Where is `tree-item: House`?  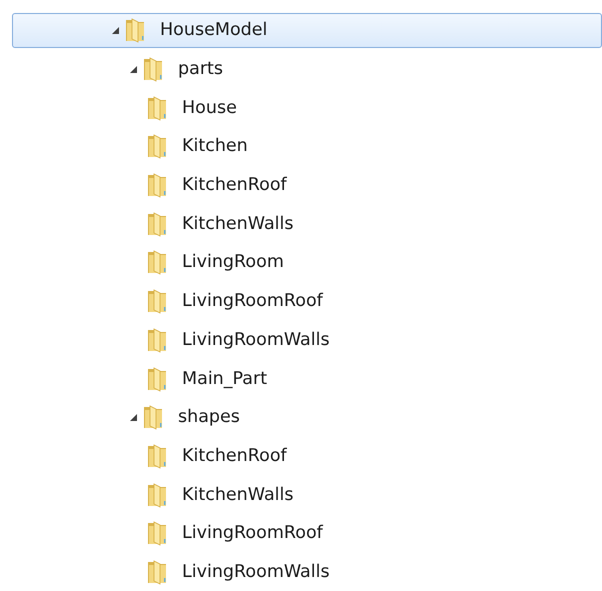 tree-item: House is located at coordinates (307, 108).